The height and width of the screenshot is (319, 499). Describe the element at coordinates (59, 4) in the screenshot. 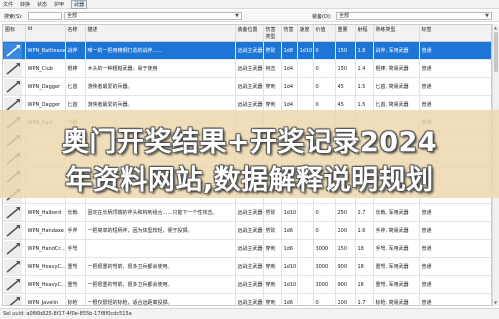

I see `menu-armor: 护甲` at that location.